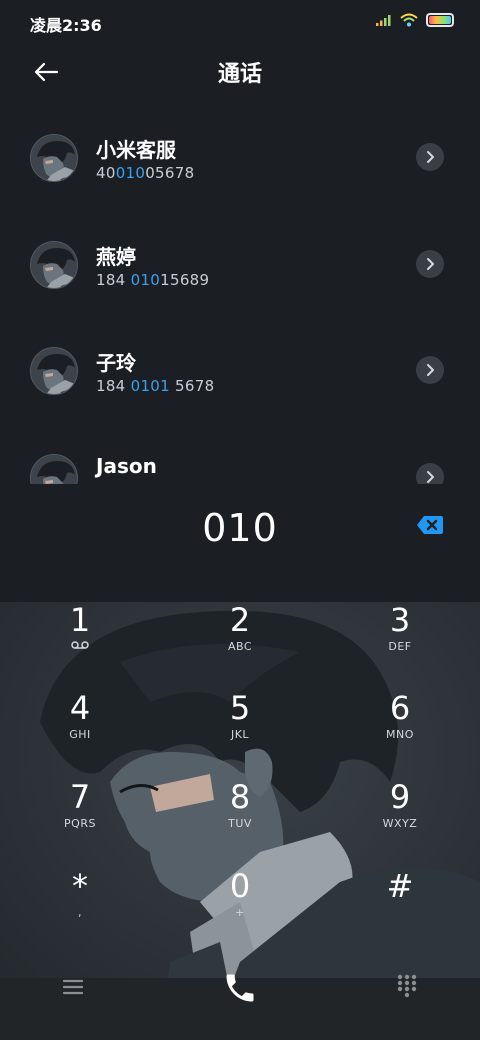 The height and width of the screenshot is (1040, 480). I want to click on key-letters: MNO, so click(400, 734).